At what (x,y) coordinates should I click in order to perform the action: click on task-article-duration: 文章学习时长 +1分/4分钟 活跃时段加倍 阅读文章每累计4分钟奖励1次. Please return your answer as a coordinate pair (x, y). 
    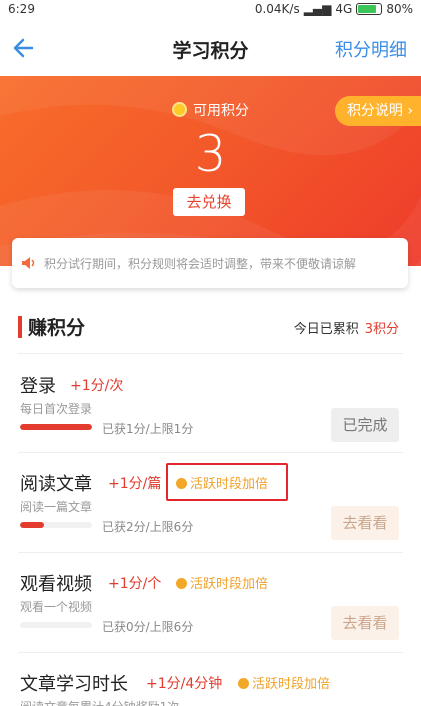
    Looking at the image, I should click on (210, 688).